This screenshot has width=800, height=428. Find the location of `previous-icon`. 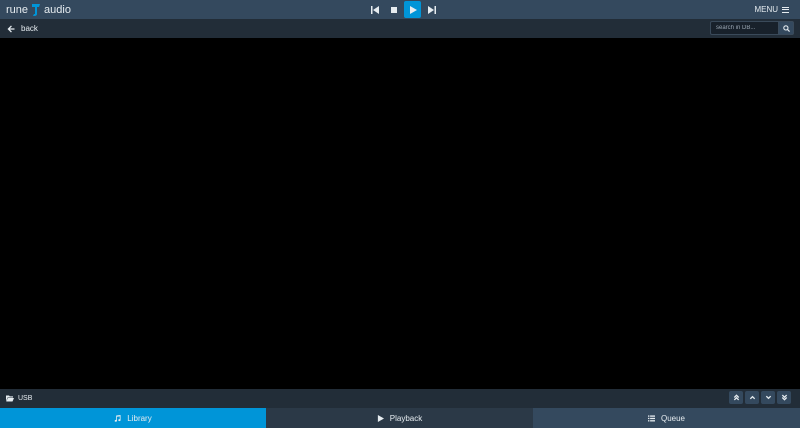

previous-icon is located at coordinates (374, 9).